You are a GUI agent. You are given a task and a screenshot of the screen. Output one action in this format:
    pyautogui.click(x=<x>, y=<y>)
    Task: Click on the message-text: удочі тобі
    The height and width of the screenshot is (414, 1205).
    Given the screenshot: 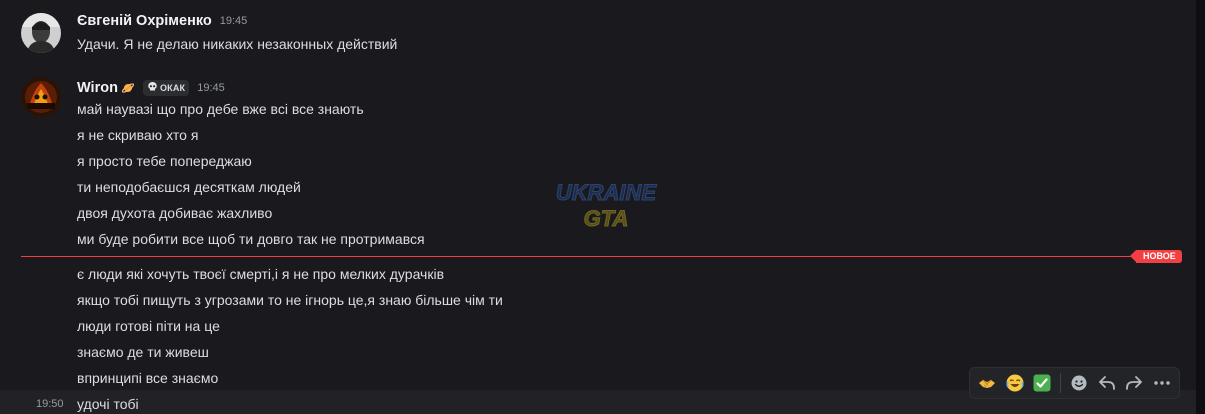 What is the action you would take?
    pyautogui.click(x=108, y=404)
    